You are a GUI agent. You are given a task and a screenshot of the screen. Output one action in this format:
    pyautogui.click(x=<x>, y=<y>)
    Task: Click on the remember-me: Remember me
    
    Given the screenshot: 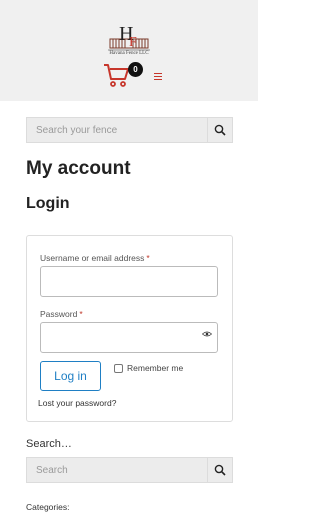 What is the action you would take?
    pyautogui.click(x=148, y=368)
    